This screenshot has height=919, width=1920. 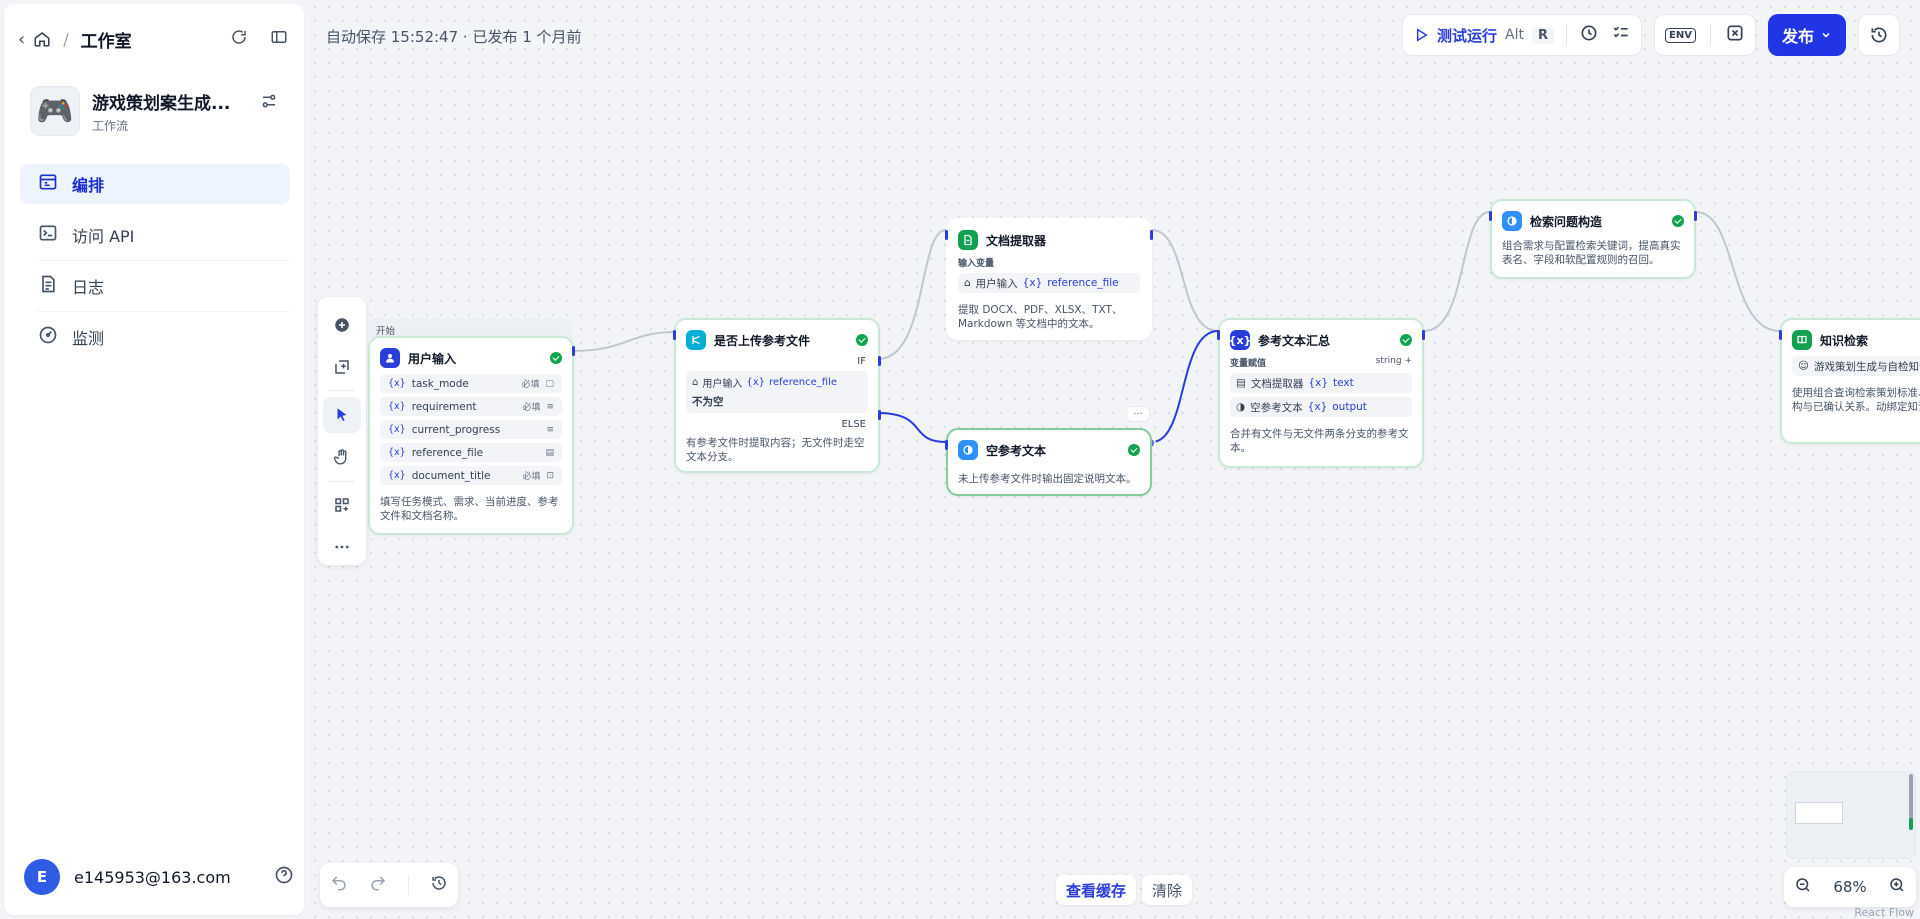 What do you see at coordinates (284, 877) in the screenshot?
I see `help-icon` at bounding box center [284, 877].